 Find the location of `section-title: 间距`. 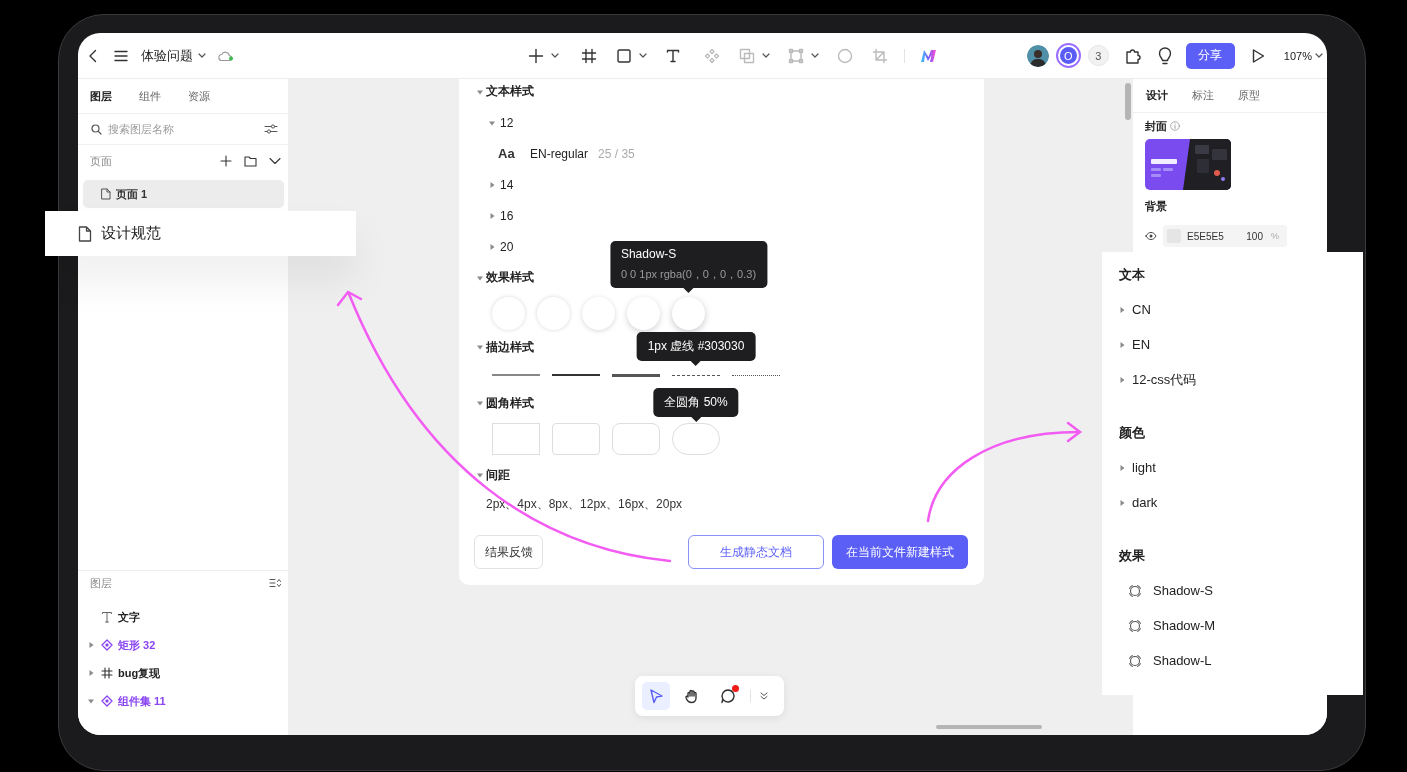

section-title: 间距 is located at coordinates (498, 475).